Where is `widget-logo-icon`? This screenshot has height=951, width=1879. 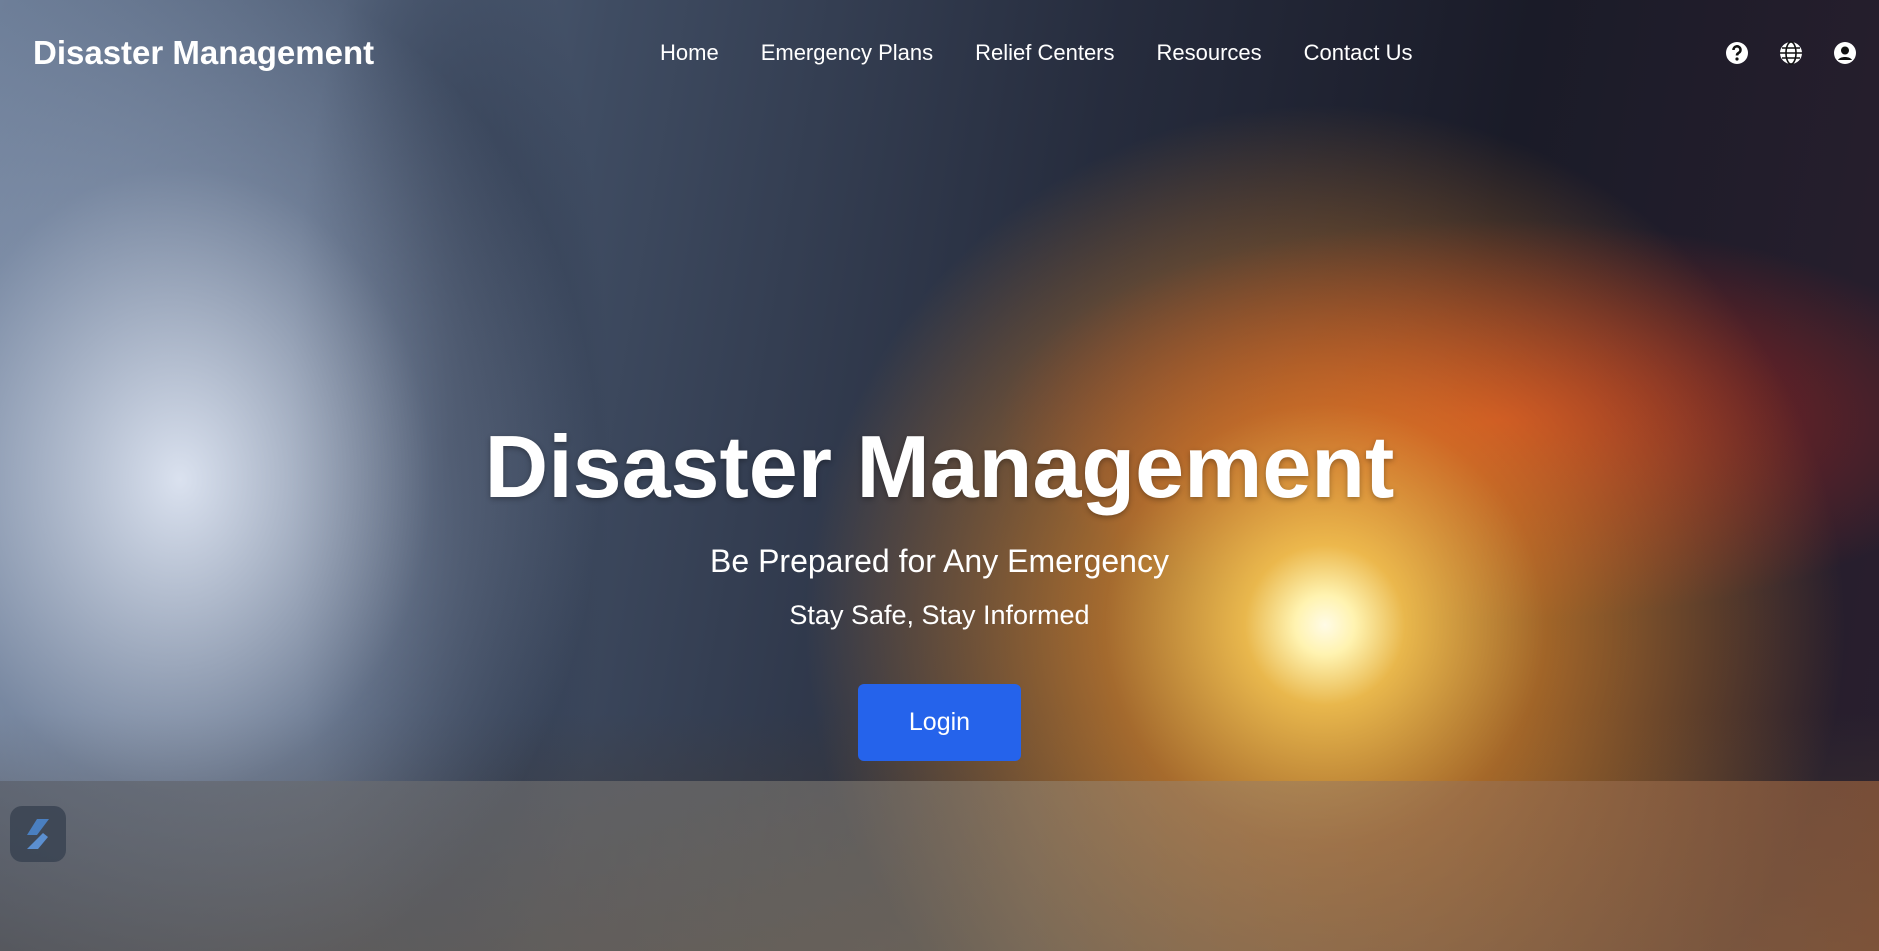
widget-logo-icon is located at coordinates (38, 834).